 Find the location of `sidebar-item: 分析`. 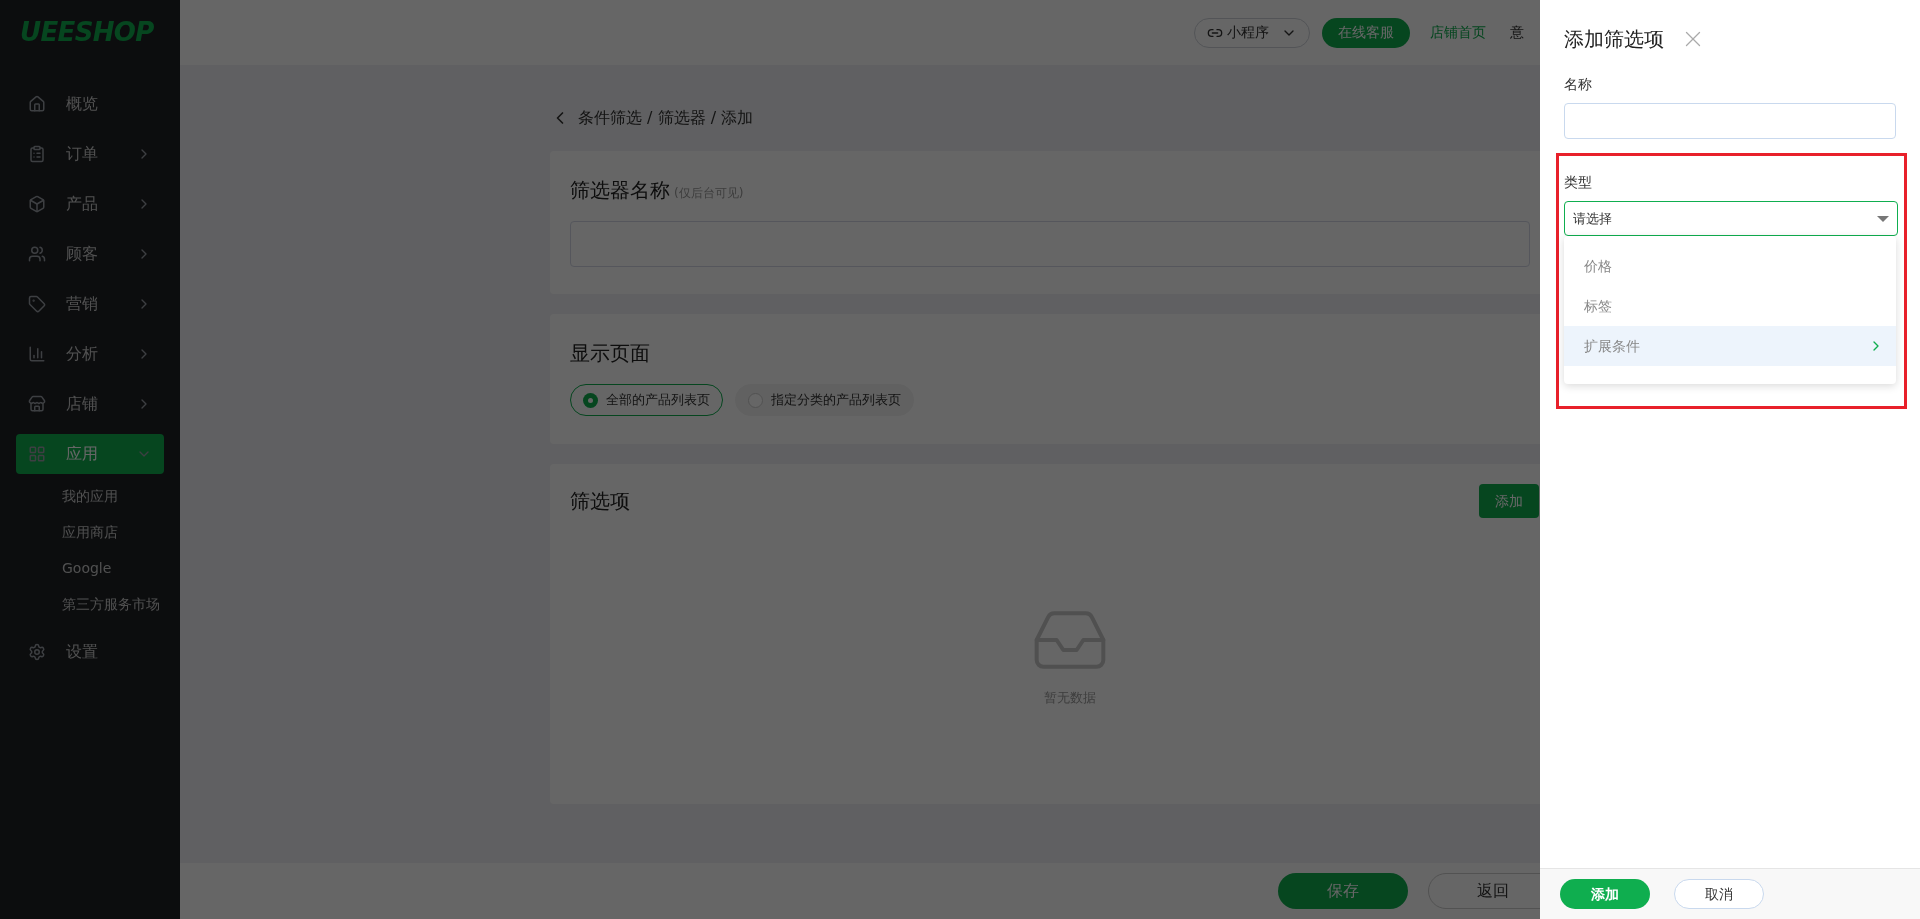

sidebar-item: 分析 is located at coordinates (90, 354).